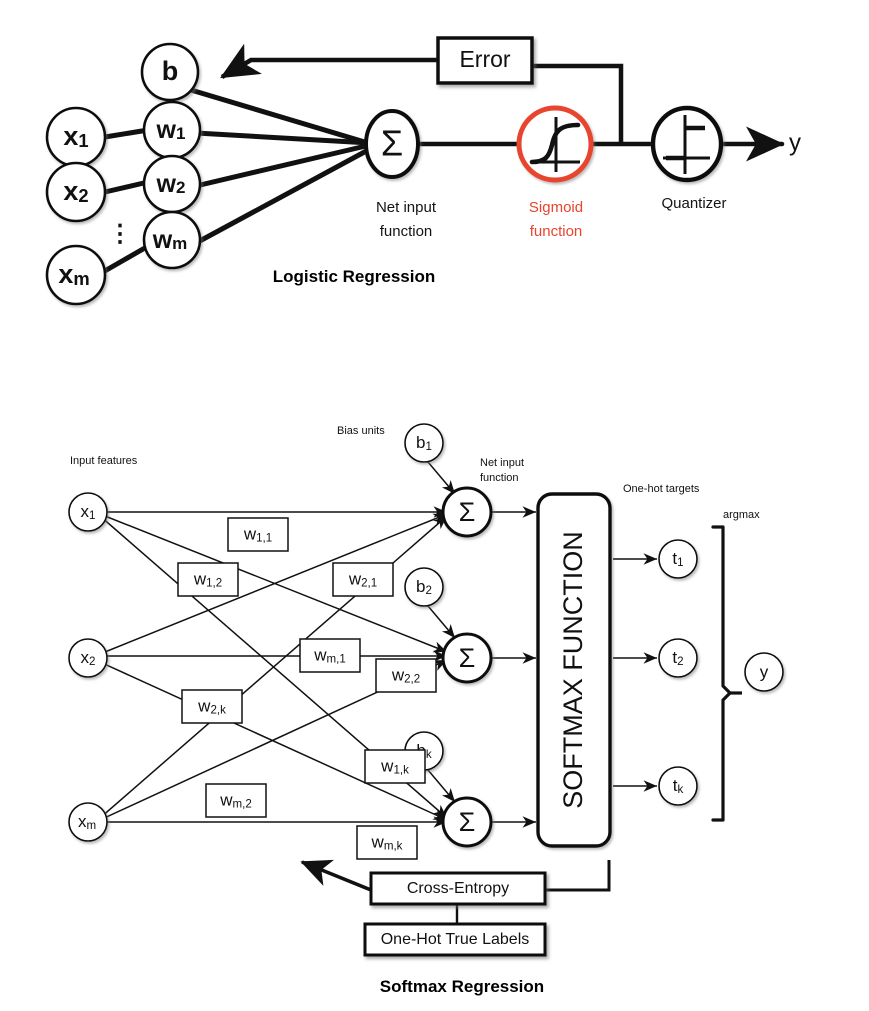  Describe the element at coordinates (88, 658) in the screenshot. I see `node-softmax-x2: x2` at that location.